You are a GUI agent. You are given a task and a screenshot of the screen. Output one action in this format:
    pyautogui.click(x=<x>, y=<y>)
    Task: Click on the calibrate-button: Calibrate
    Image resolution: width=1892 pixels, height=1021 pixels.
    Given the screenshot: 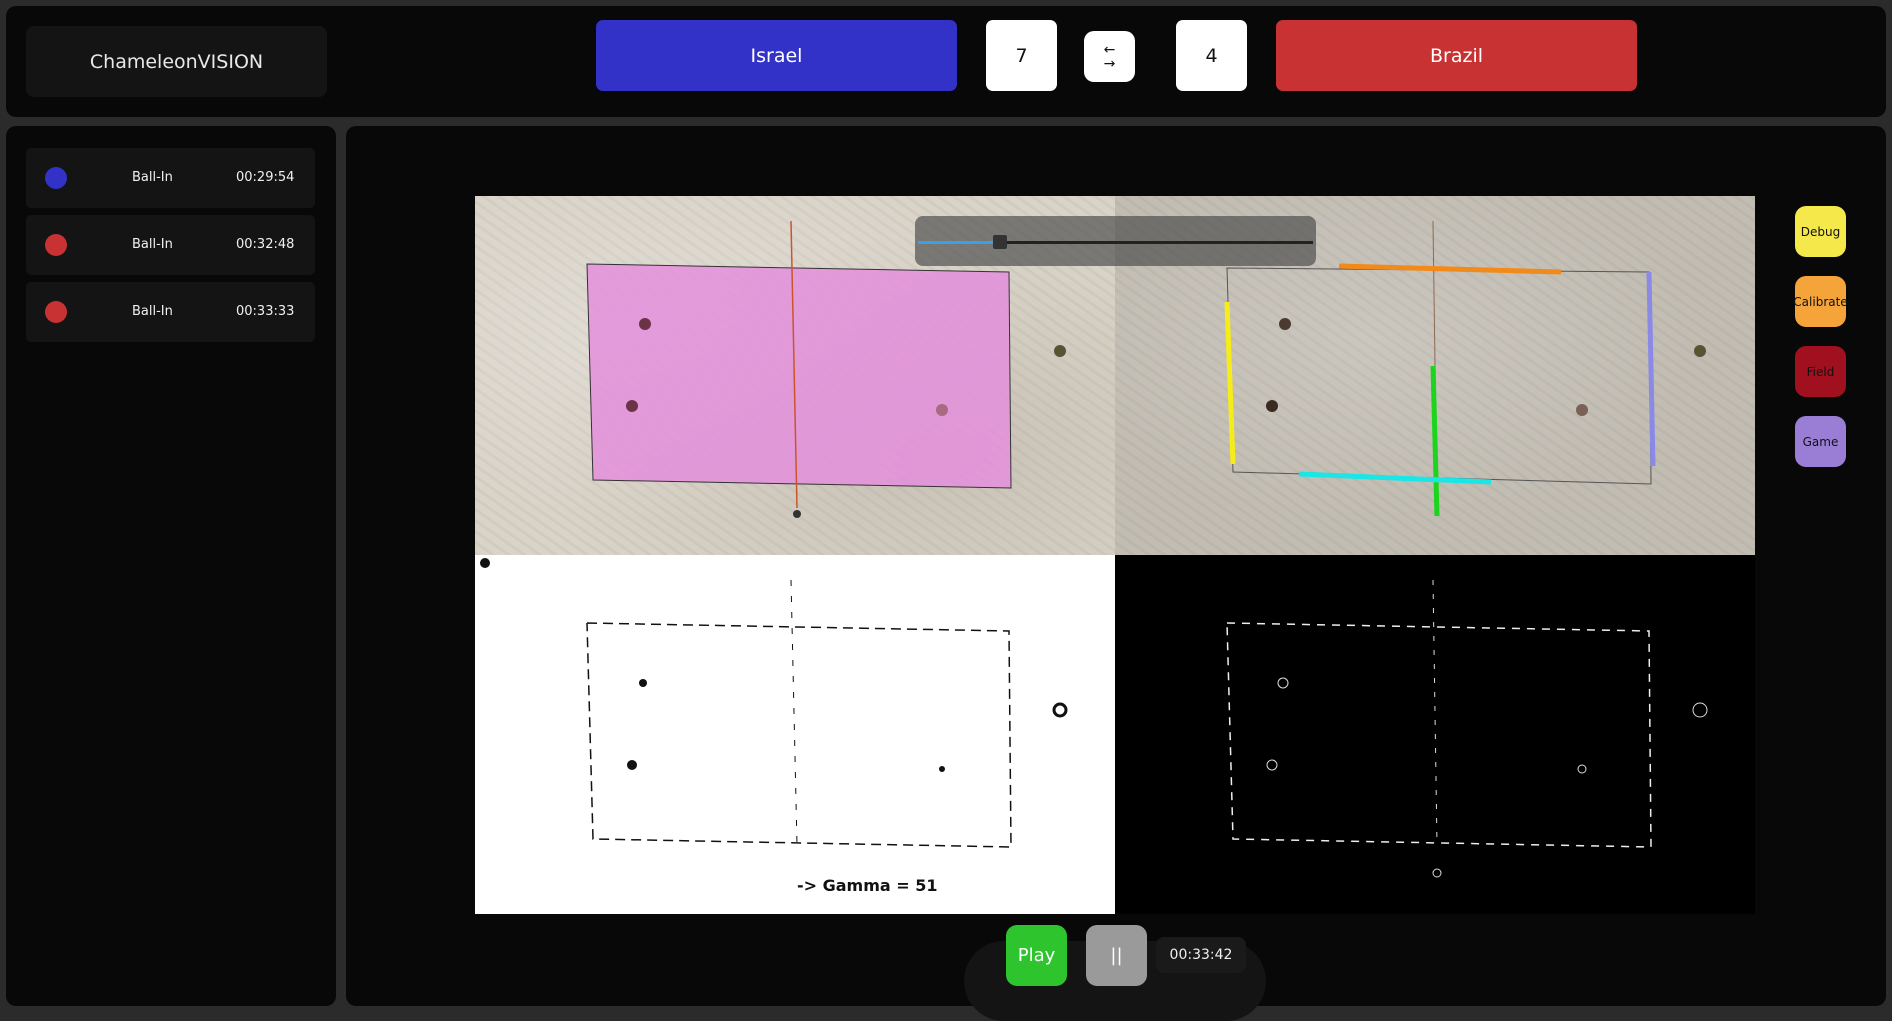 What is the action you would take?
    pyautogui.click(x=1820, y=301)
    